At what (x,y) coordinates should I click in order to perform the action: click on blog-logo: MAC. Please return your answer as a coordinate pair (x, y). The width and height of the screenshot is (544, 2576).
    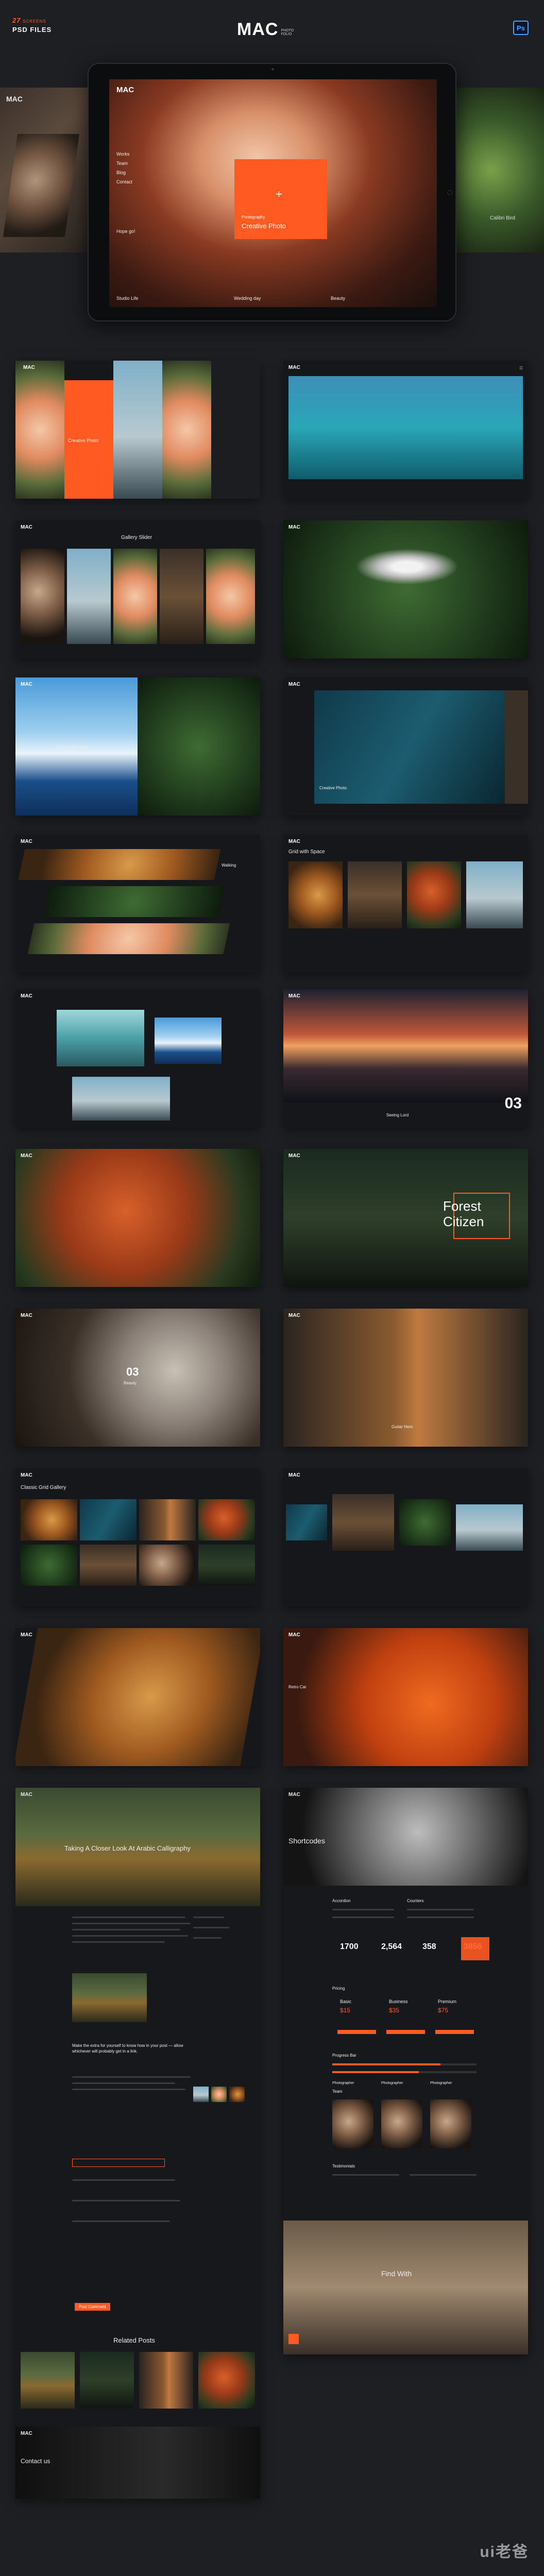
    Looking at the image, I should click on (26, 1795).